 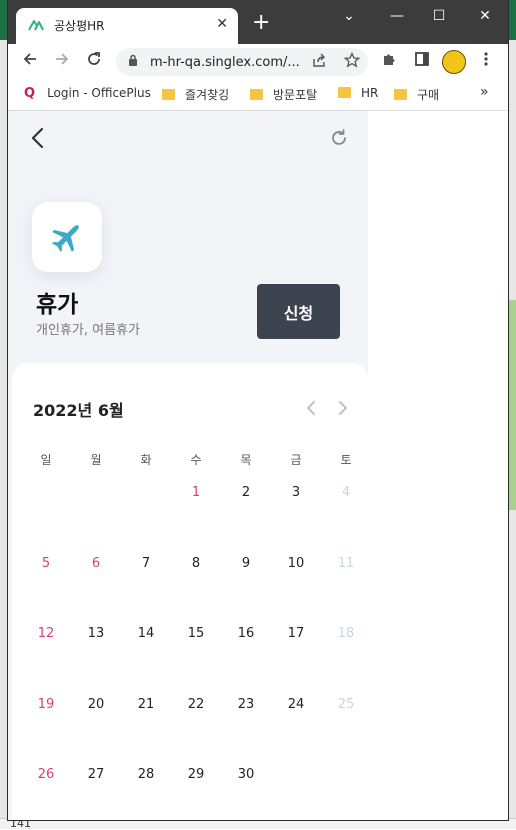 I want to click on bookmark-folder-purchase: 구매, so click(x=416, y=94).